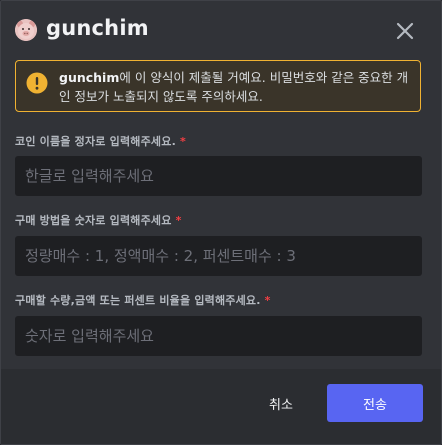 The width and height of the screenshot is (442, 445). I want to click on coin-name-label-text: 코인 이름을 정자로 입력해주세요., so click(95, 141).